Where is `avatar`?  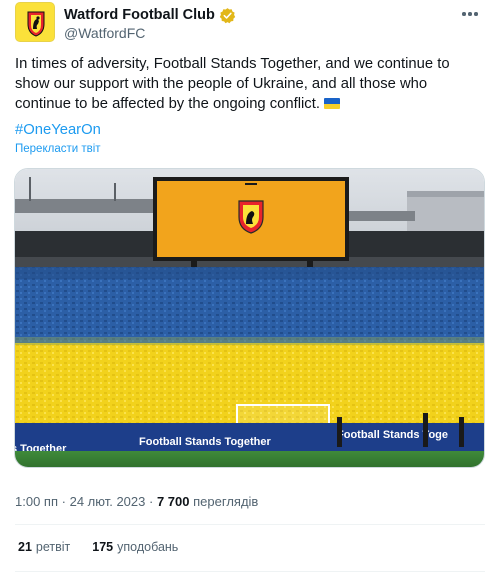 avatar is located at coordinates (35, 22).